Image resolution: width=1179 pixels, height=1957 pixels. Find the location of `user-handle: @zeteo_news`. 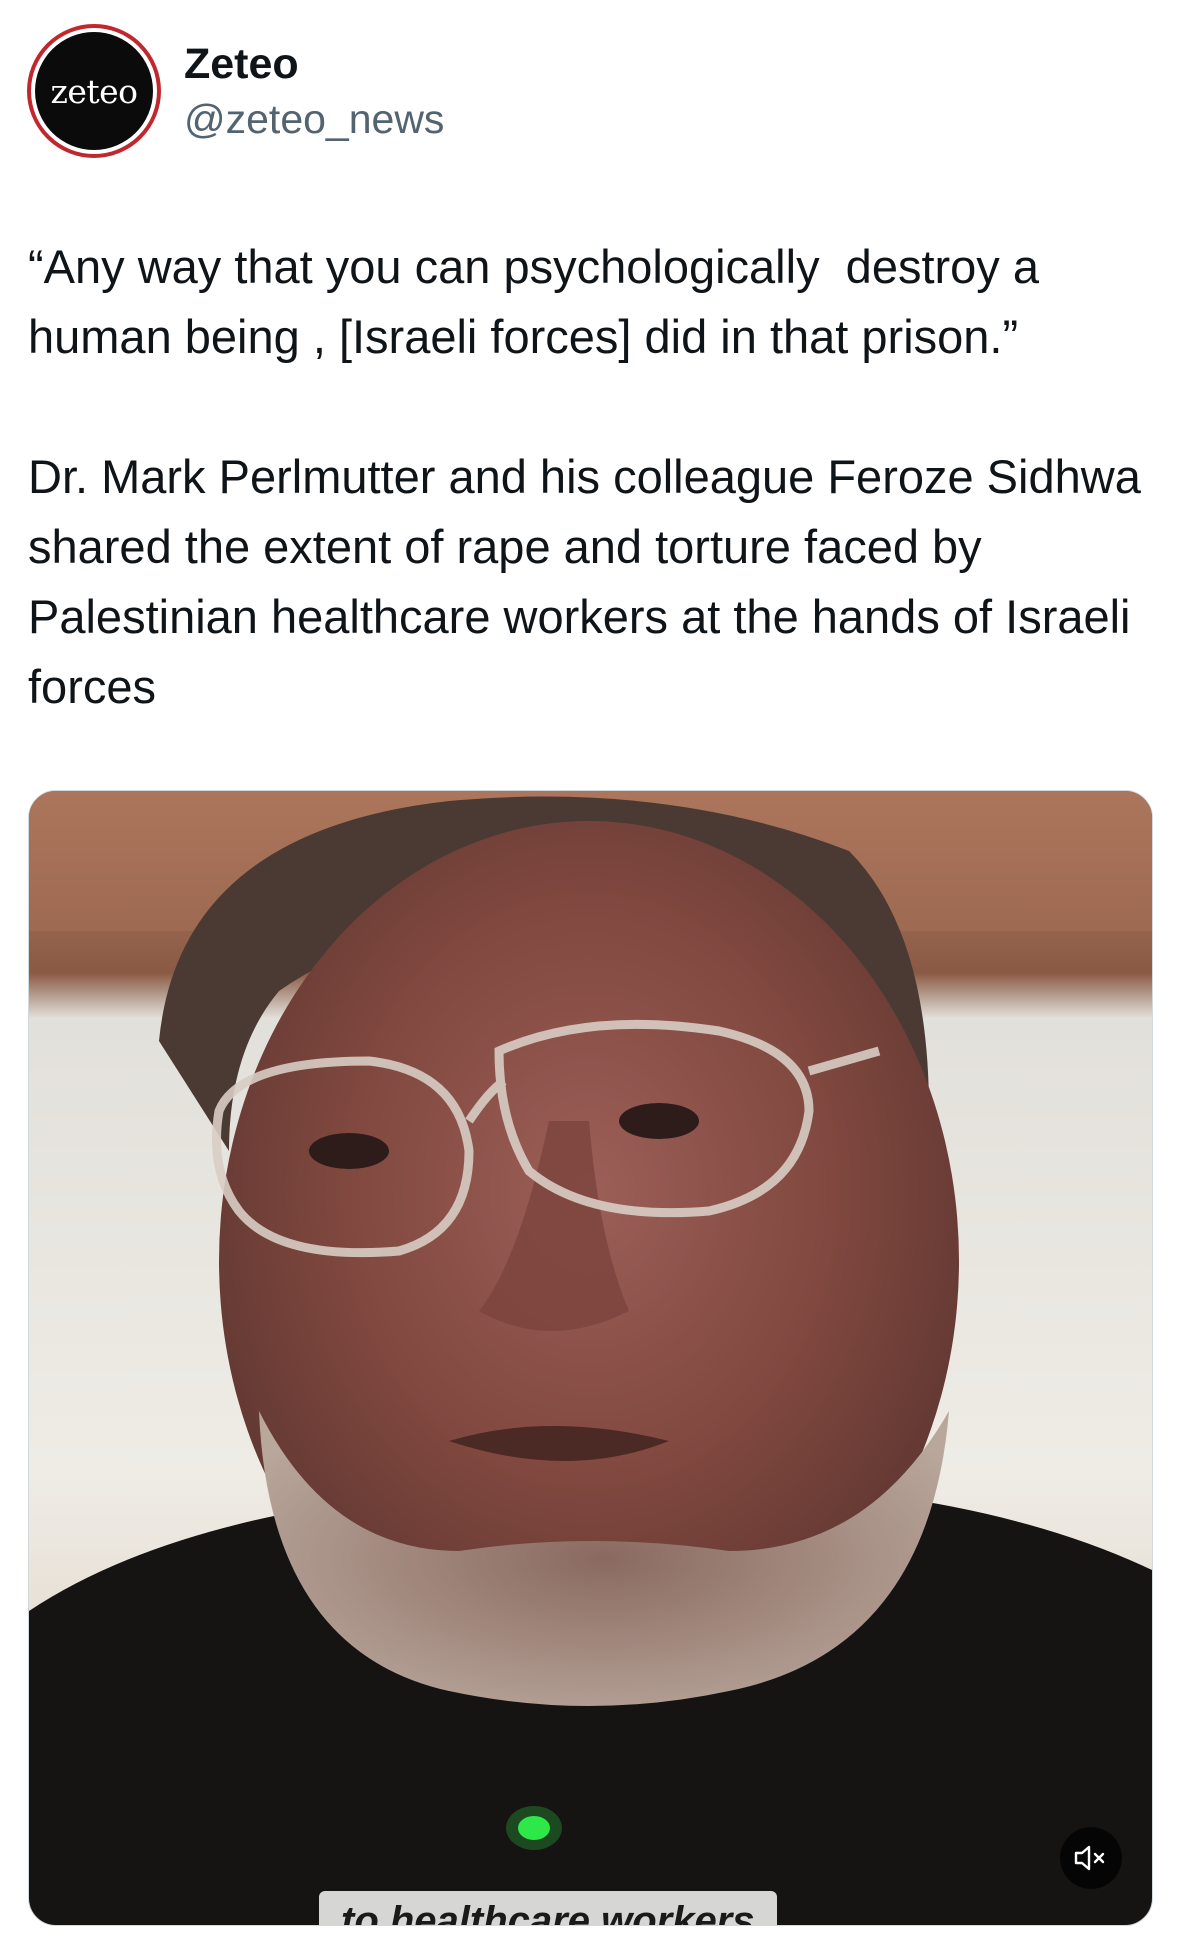

user-handle: @zeteo_news is located at coordinates (314, 119).